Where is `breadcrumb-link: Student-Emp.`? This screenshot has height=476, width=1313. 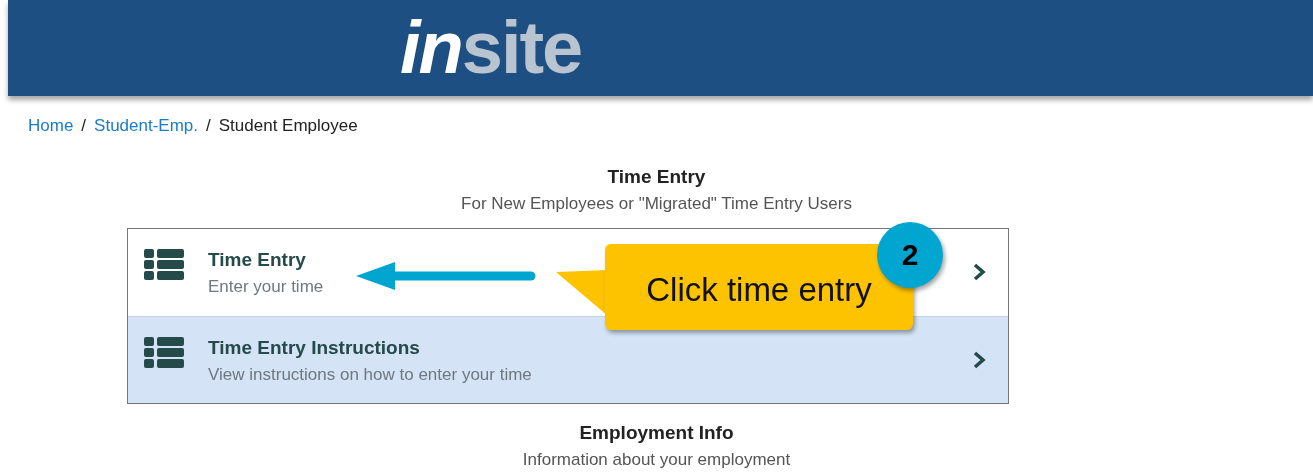 breadcrumb-link: Student-Emp. is located at coordinates (146, 126).